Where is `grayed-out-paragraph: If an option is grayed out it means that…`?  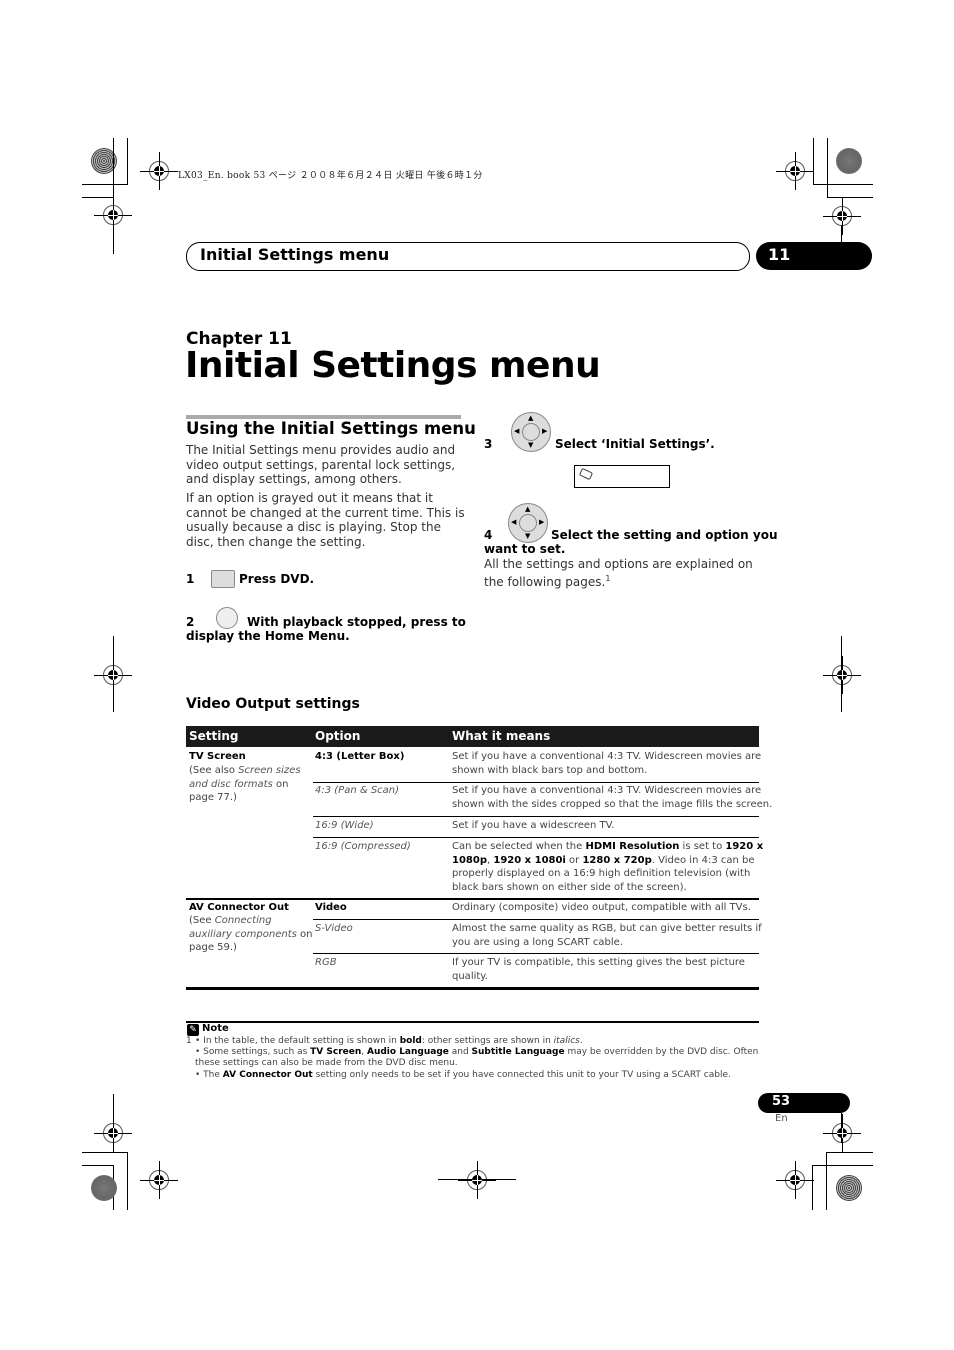 grayed-out-paragraph: If an option is grayed out it means that… is located at coordinates (325, 520).